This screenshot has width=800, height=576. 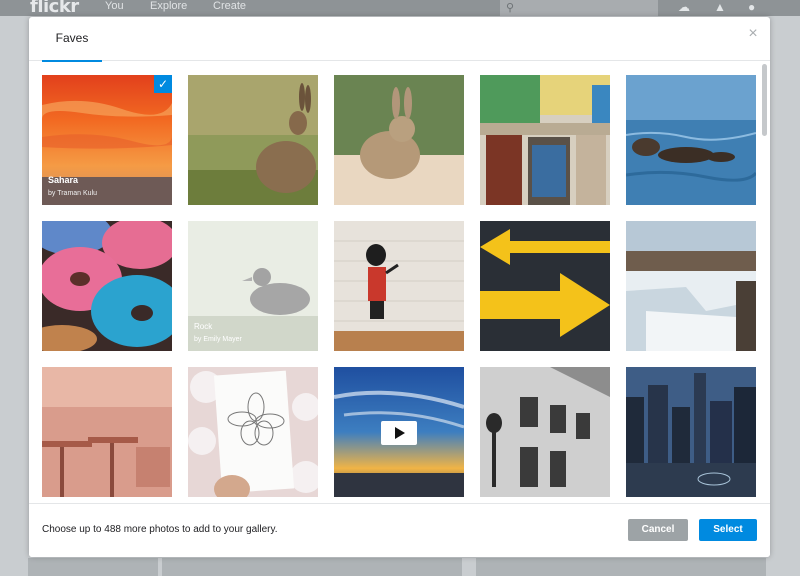 What do you see at coordinates (203, 326) in the screenshot?
I see `photo-title: Rock` at bounding box center [203, 326].